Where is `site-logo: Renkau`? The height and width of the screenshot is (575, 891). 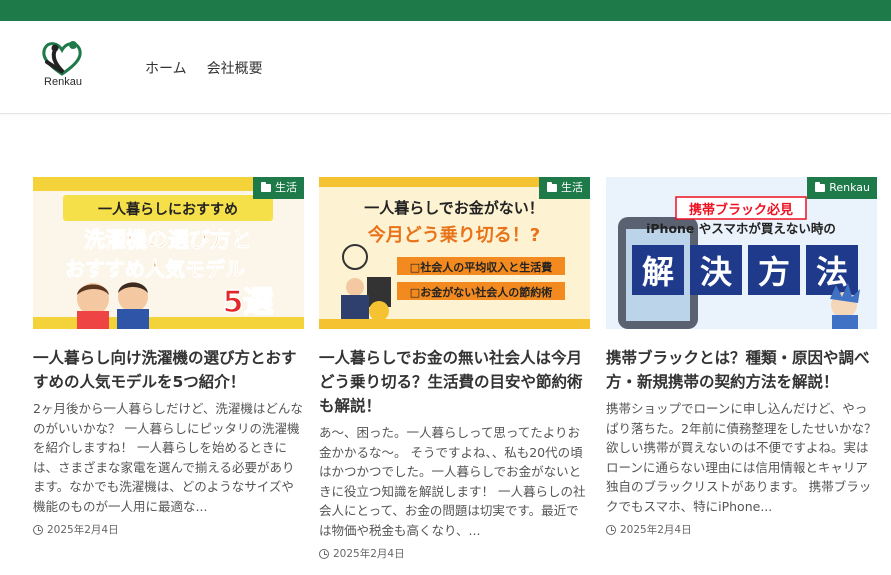
site-logo: Renkau is located at coordinates (62, 65).